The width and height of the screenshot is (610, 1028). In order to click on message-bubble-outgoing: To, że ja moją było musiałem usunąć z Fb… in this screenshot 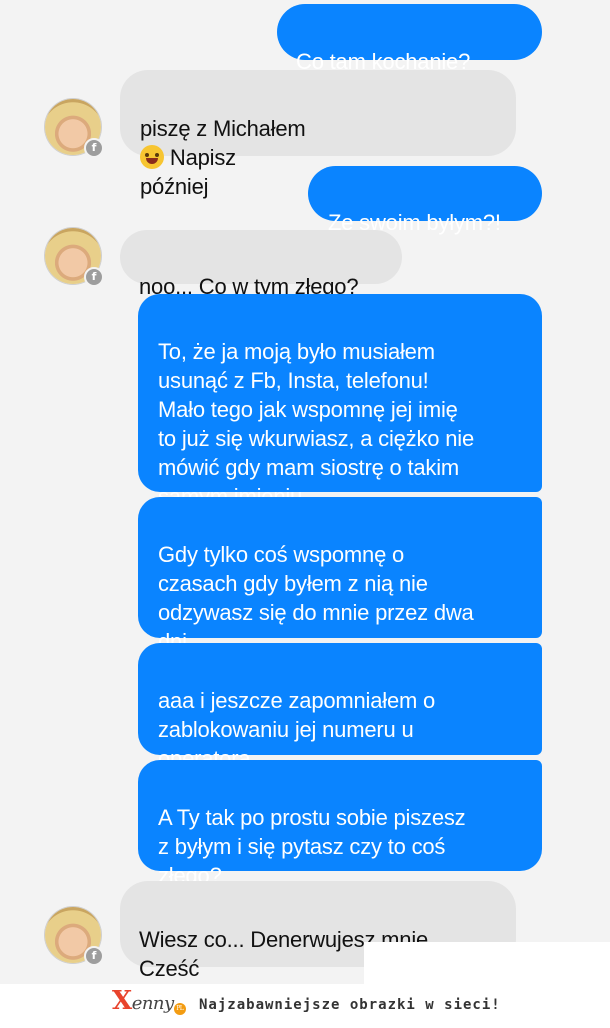, I will do `click(340, 401)`.